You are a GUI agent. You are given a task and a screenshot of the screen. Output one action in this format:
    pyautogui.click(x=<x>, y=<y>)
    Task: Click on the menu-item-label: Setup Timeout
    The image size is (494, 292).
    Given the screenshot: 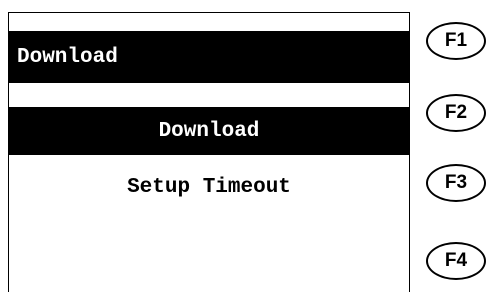 What is the action you would take?
    pyautogui.click(x=209, y=187)
    